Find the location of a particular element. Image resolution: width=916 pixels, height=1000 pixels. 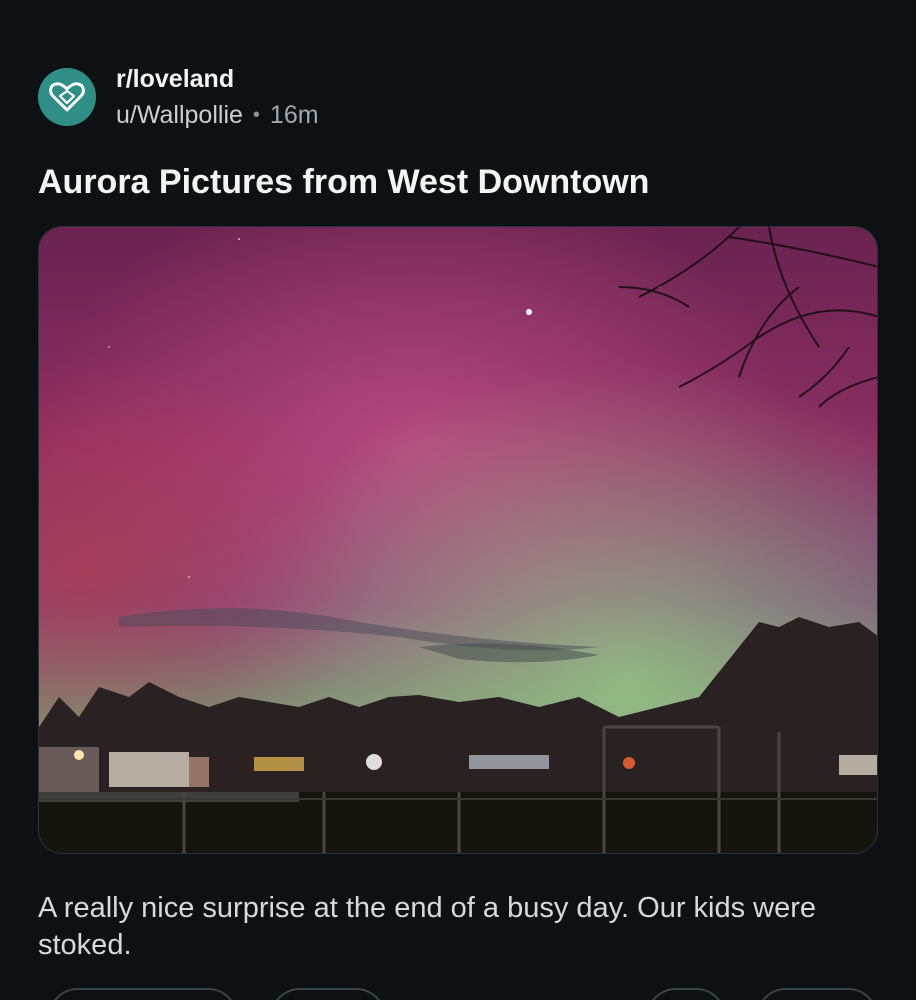

post-time: 16m is located at coordinates (294, 115).